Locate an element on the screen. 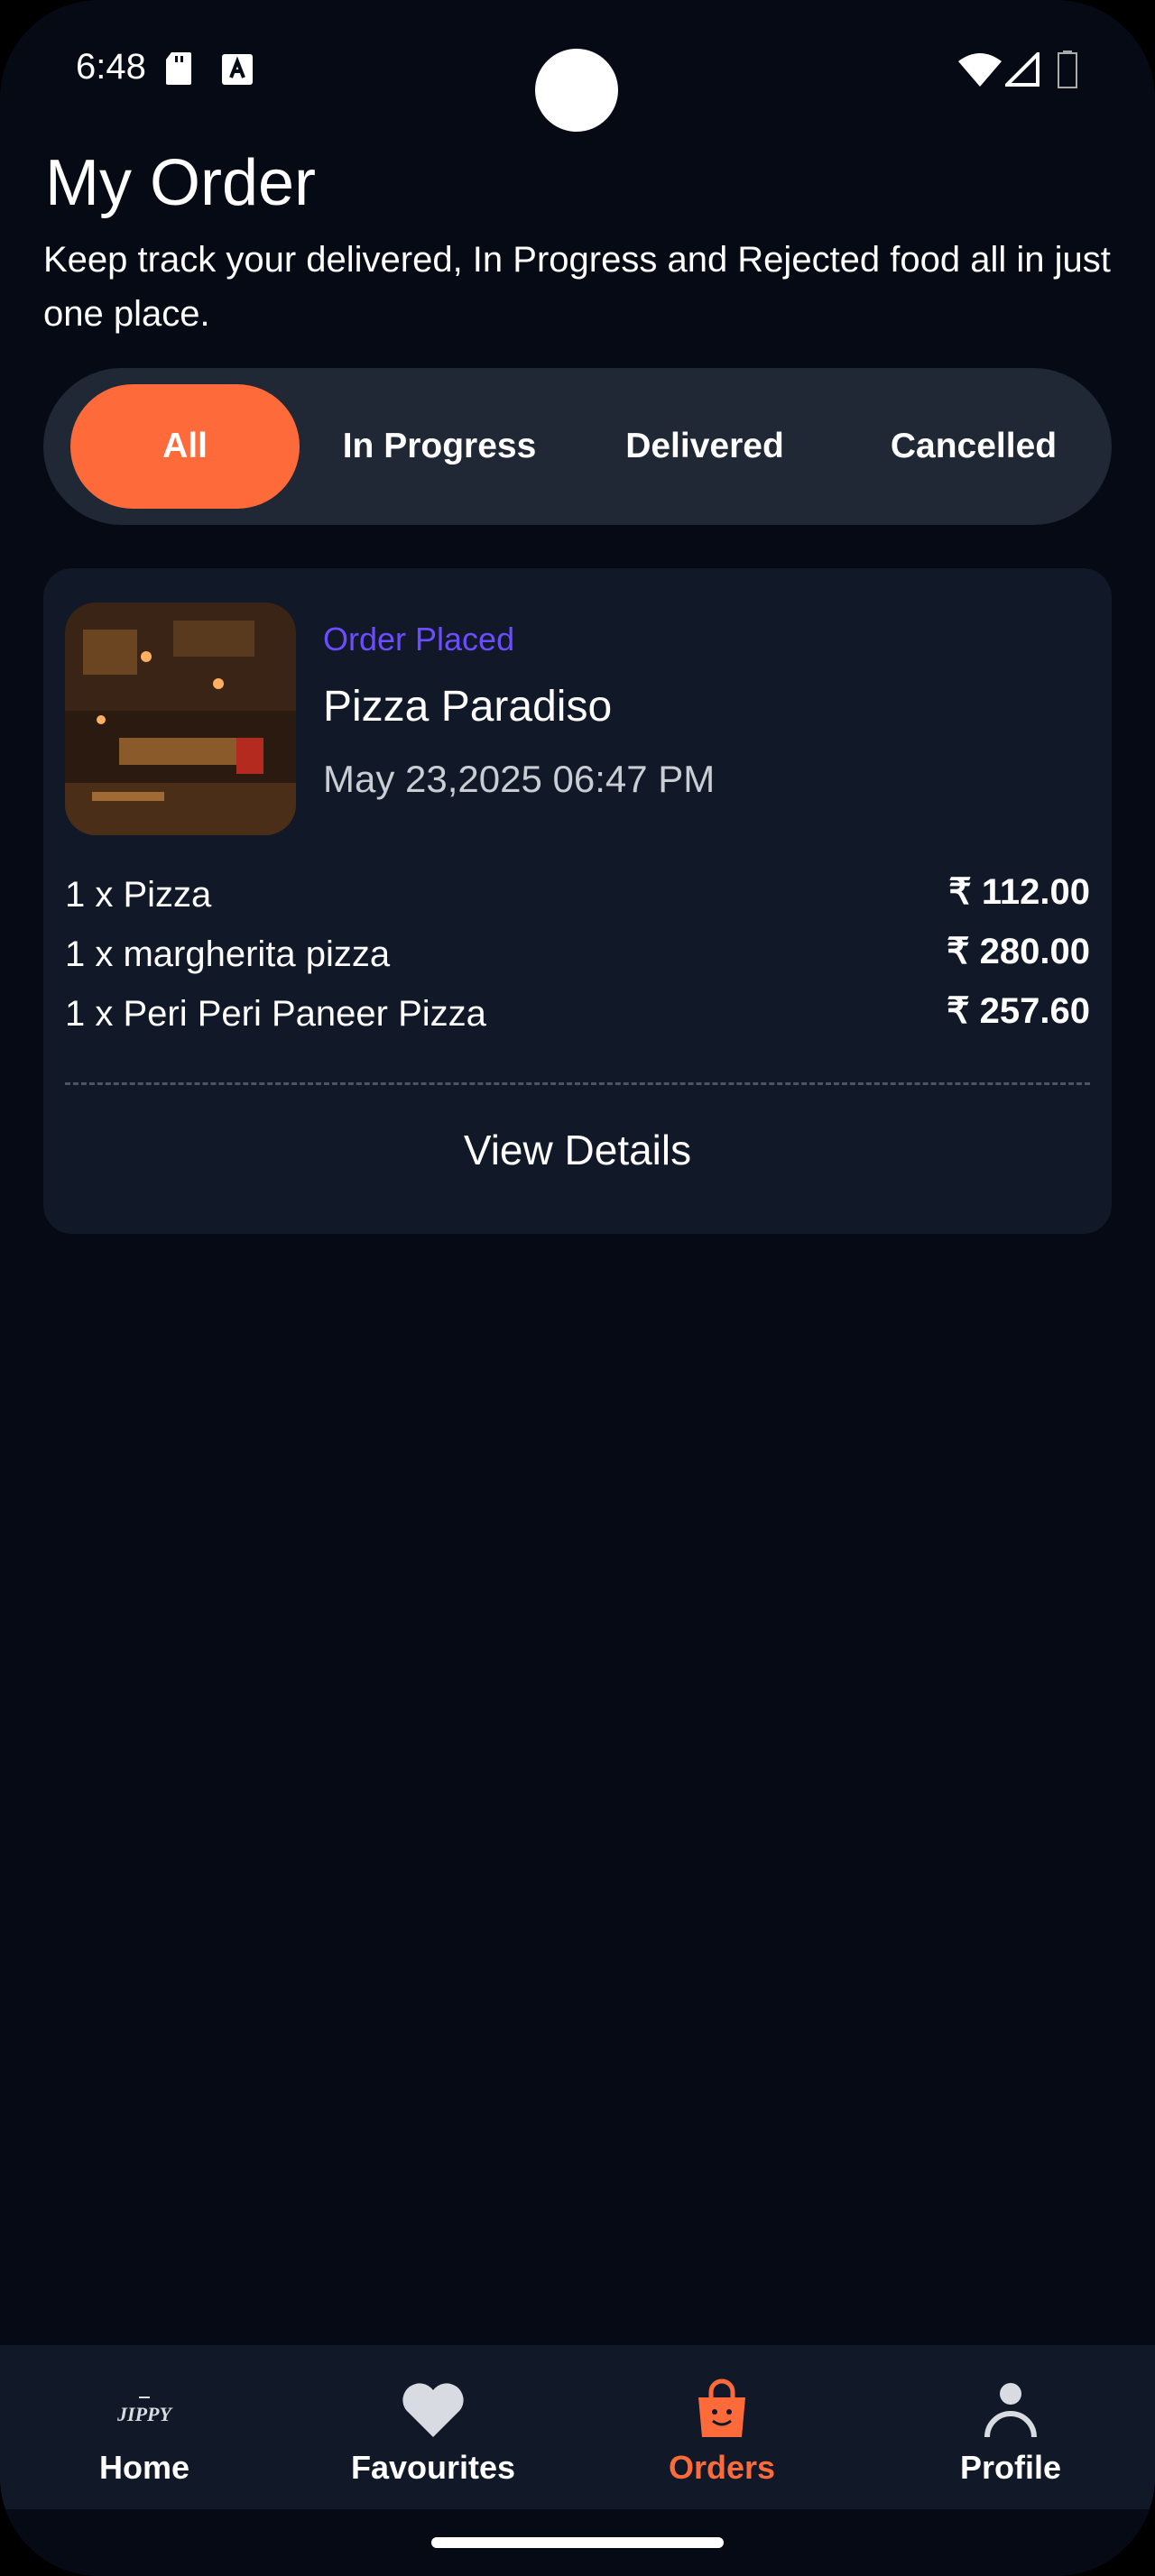 This screenshot has width=1155, height=2576. nav-label: Profile is located at coordinates (1011, 2467).